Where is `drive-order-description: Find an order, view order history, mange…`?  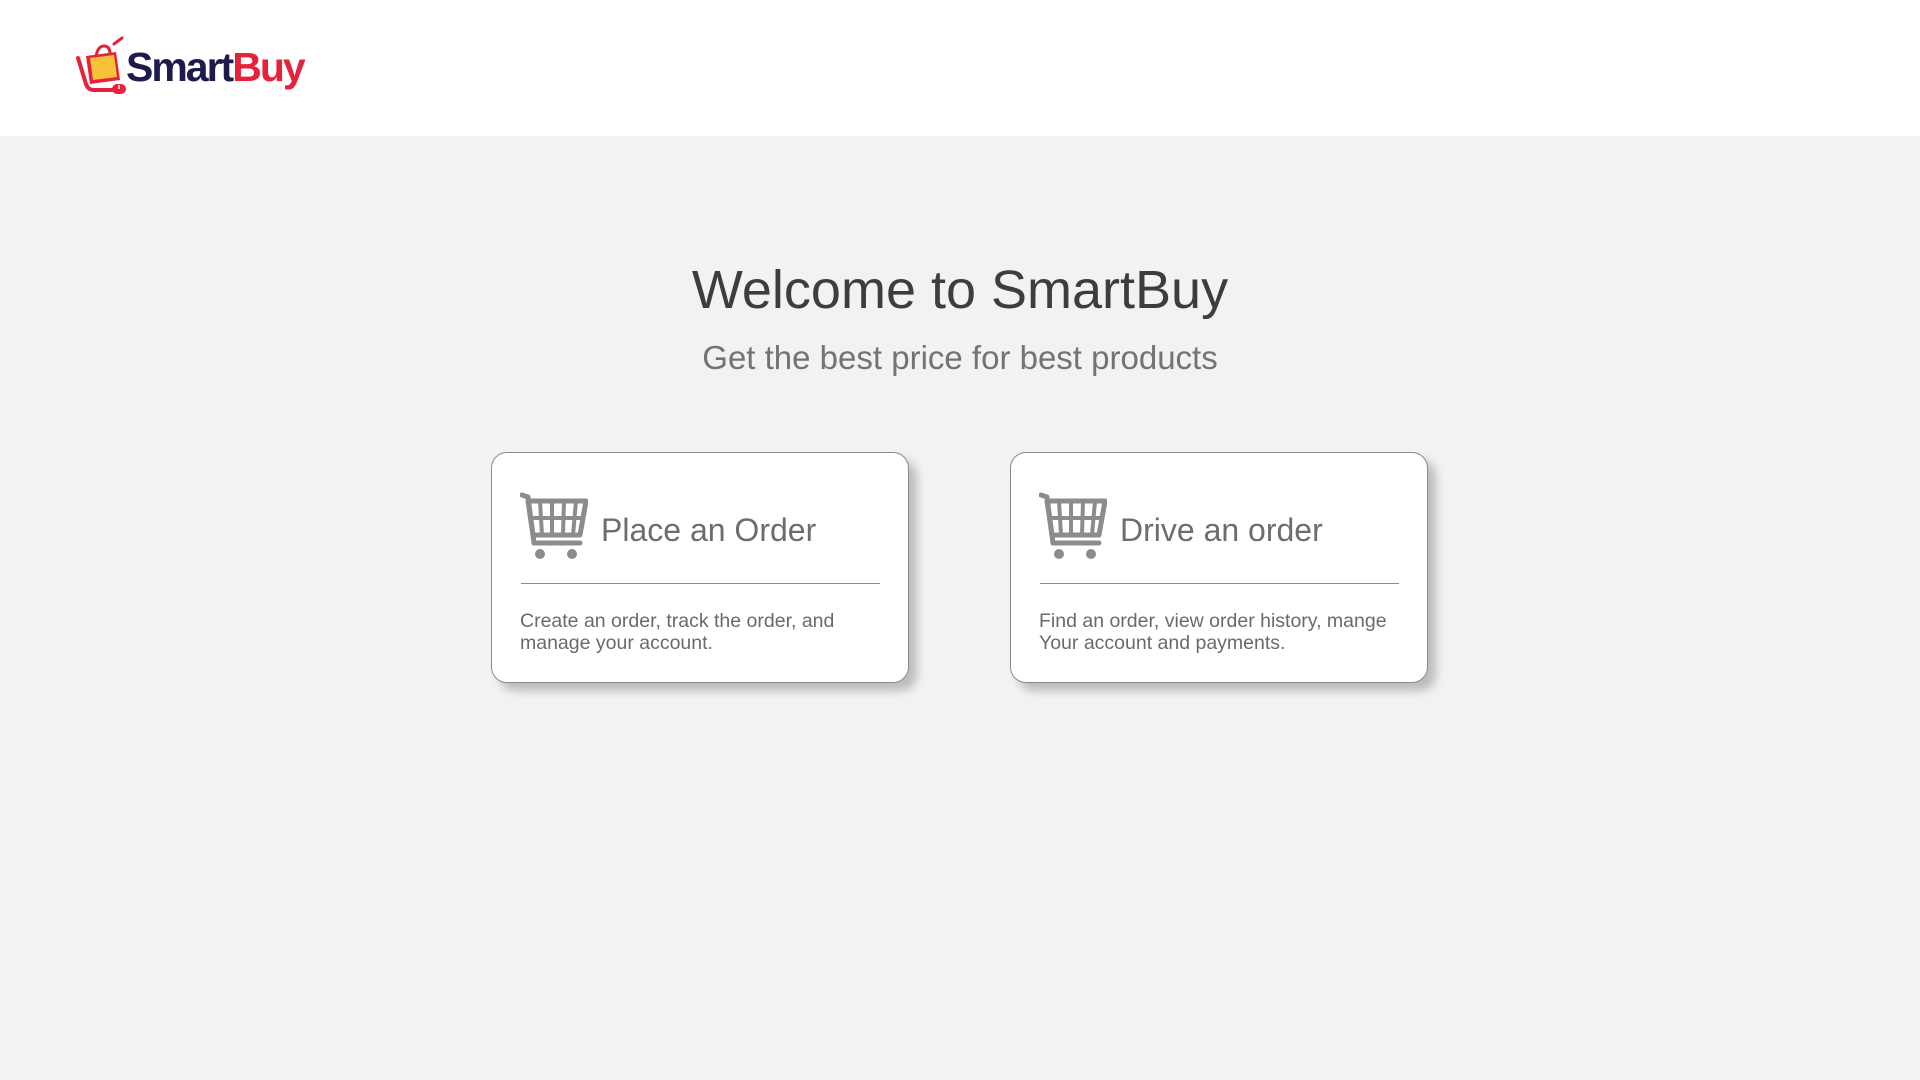 drive-order-description: Find an order, view order history, mange… is located at coordinates (1213, 632).